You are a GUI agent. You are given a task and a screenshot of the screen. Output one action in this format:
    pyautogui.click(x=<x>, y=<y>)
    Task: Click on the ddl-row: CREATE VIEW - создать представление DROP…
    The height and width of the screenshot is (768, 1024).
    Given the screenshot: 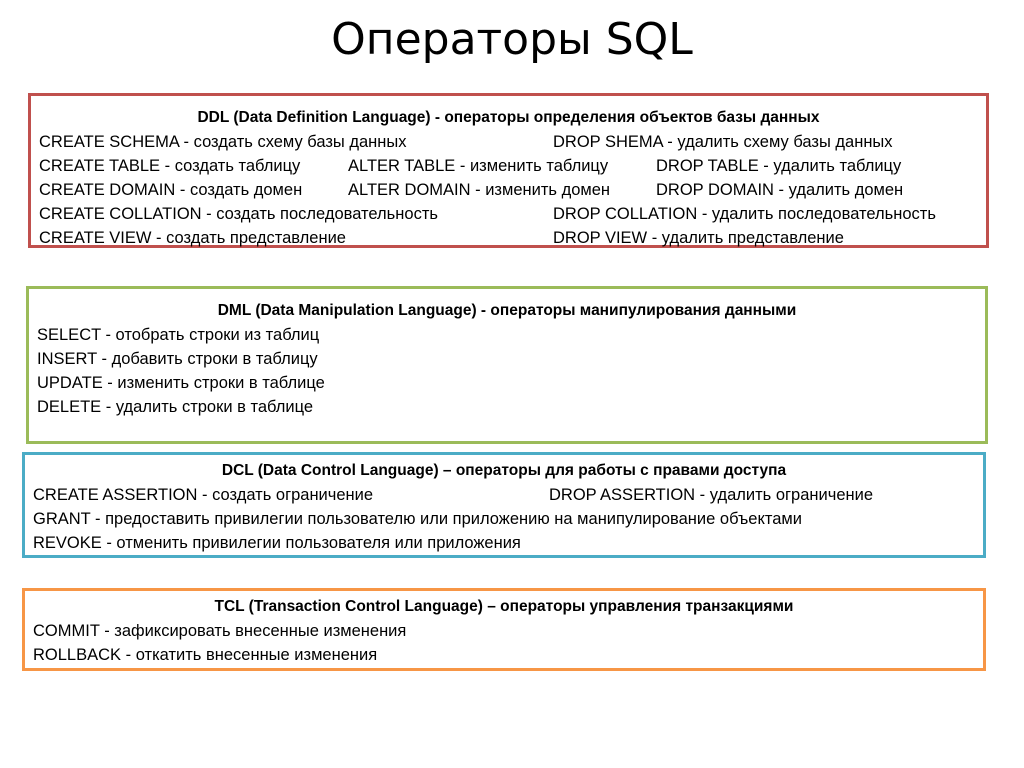 What is the action you would take?
    pyautogui.click(x=508, y=238)
    